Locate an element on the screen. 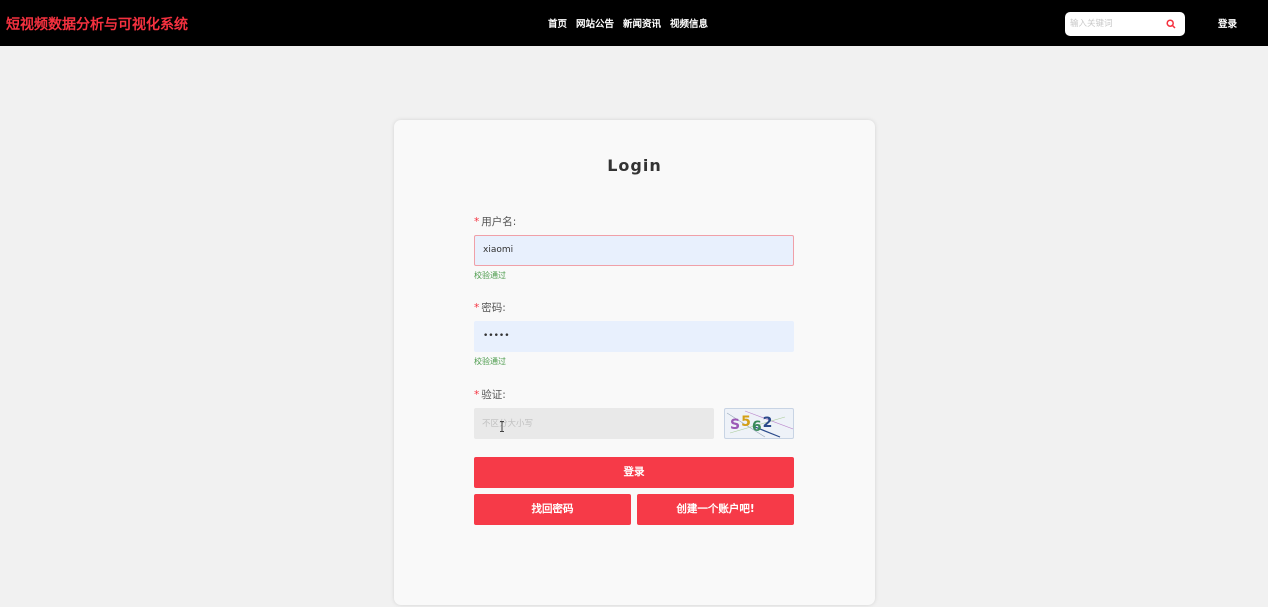  captcha-graphic: S562 is located at coordinates (759, 424).